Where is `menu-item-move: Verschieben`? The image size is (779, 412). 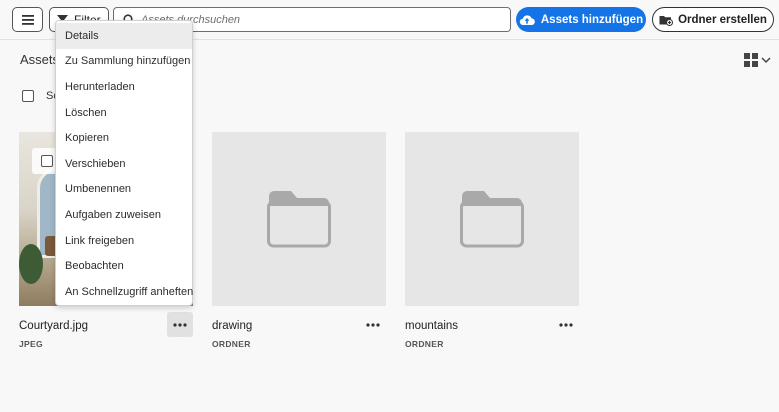 menu-item-move: Verschieben is located at coordinates (124, 164).